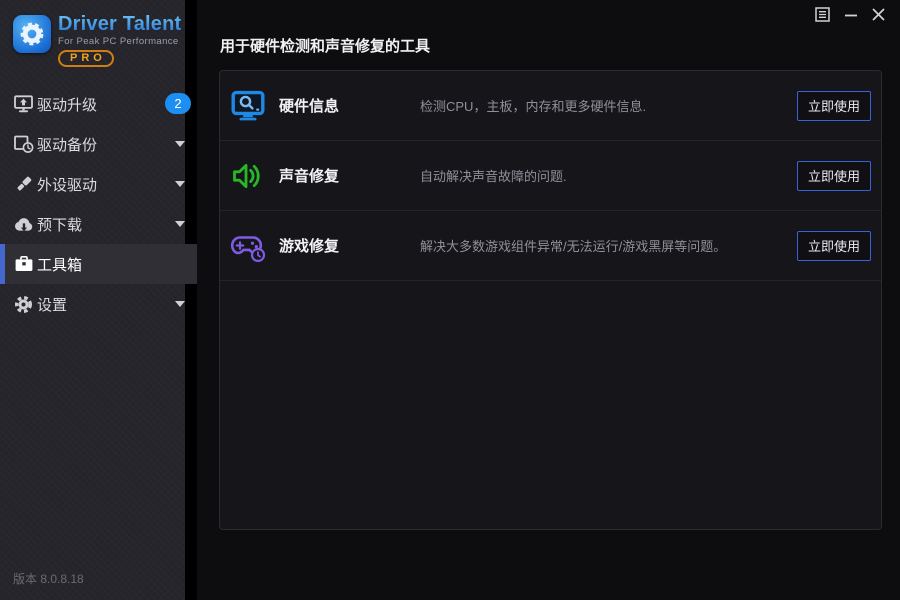  What do you see at coordinates (493, 176) in the screenshot?
I see `tool-description: 自动解决声音故障的问题.` at bounding box center [493, 176].